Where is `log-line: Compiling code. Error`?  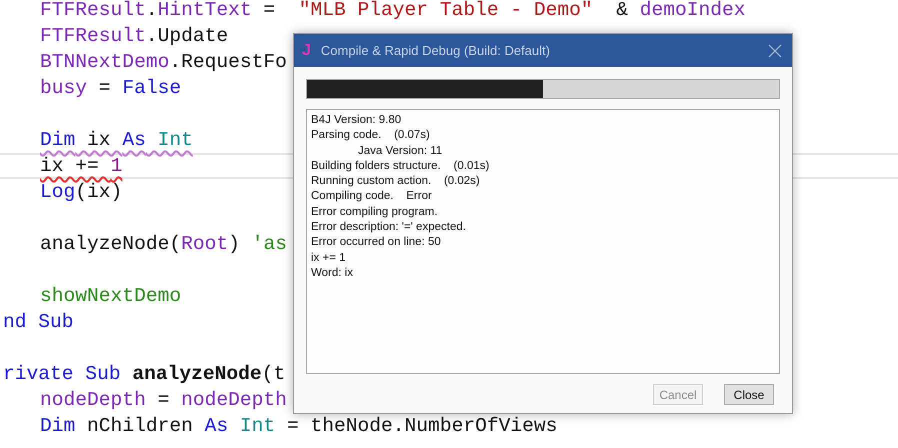
log-line: Compiling code. Error is located at coordinates (371, 196).